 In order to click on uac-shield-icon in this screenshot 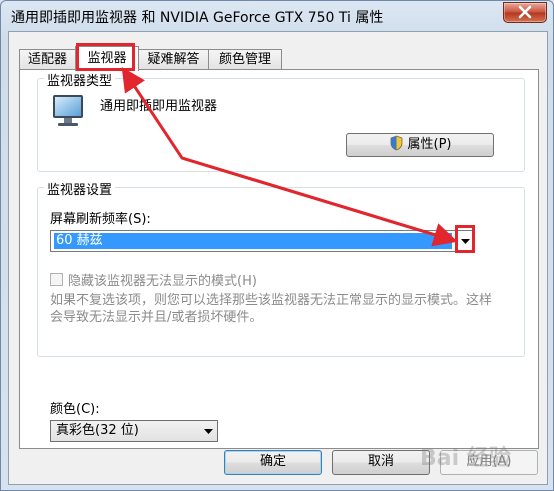, I will do `click(396, 143)`.